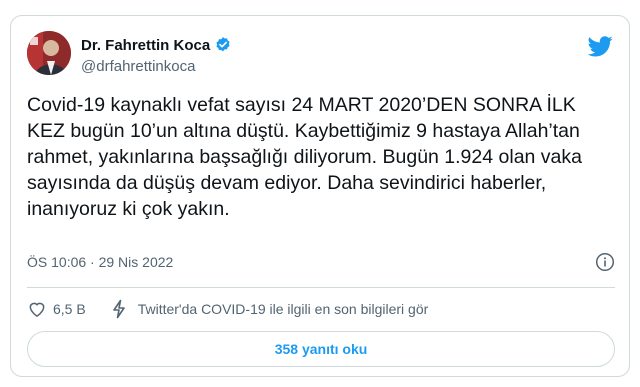  I want to click on twitter-bird-icon, so click(600, 46).